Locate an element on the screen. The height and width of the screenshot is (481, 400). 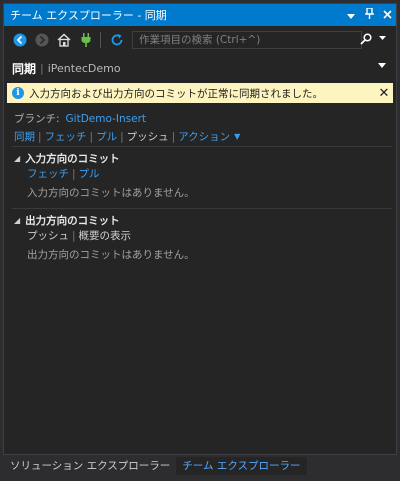
actions-menu: アクション is located at coordinates (204, 136).